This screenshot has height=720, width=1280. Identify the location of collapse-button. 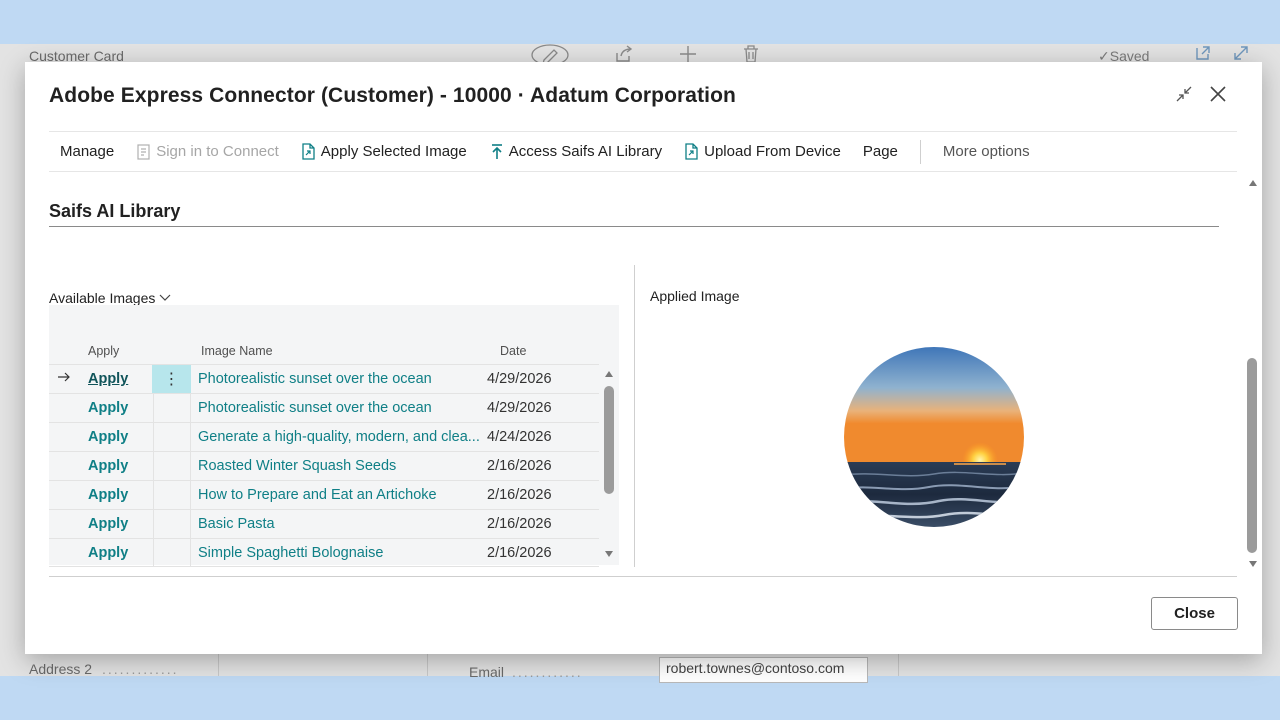
(1184, 96).